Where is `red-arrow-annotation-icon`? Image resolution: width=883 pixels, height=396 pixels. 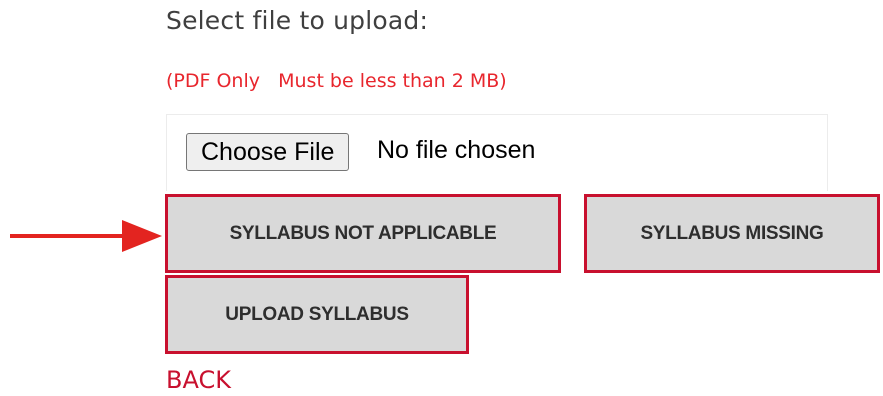 red-arrow-annotation-icon is located at coordinates (86, 236).